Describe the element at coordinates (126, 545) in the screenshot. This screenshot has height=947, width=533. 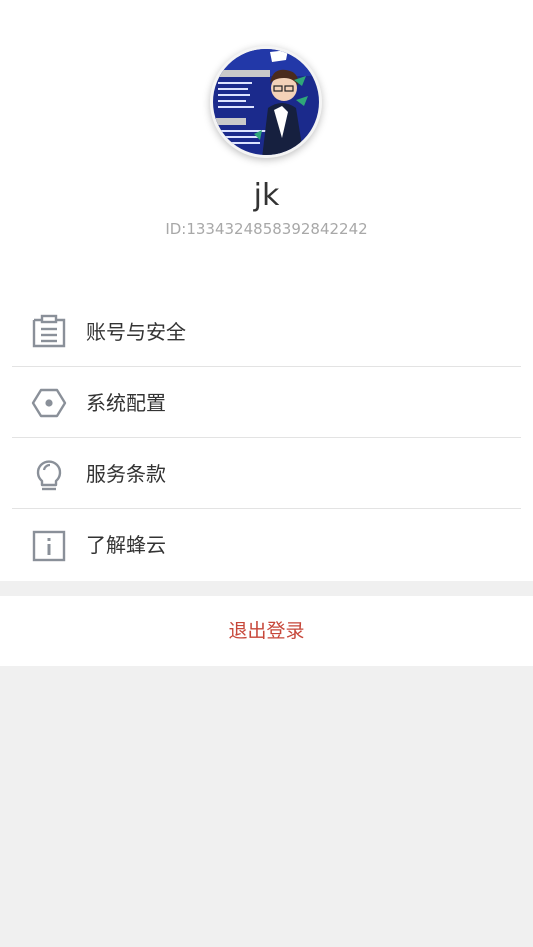
I see `menu-item-label: 了解蜂云` at that location.